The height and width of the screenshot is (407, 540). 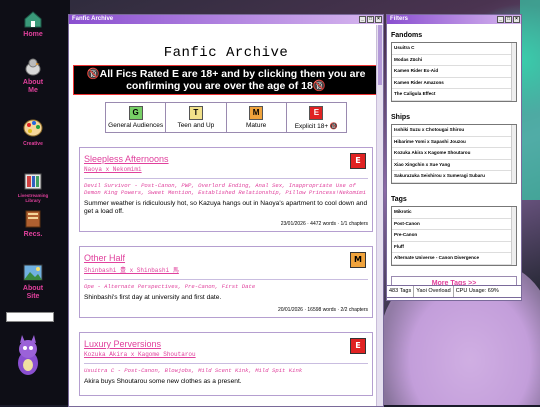 What do you see at coordinates (136, 125) in the screenshot?
I see `rating-general-label: General Audiences` at bounding box center [136, 125].